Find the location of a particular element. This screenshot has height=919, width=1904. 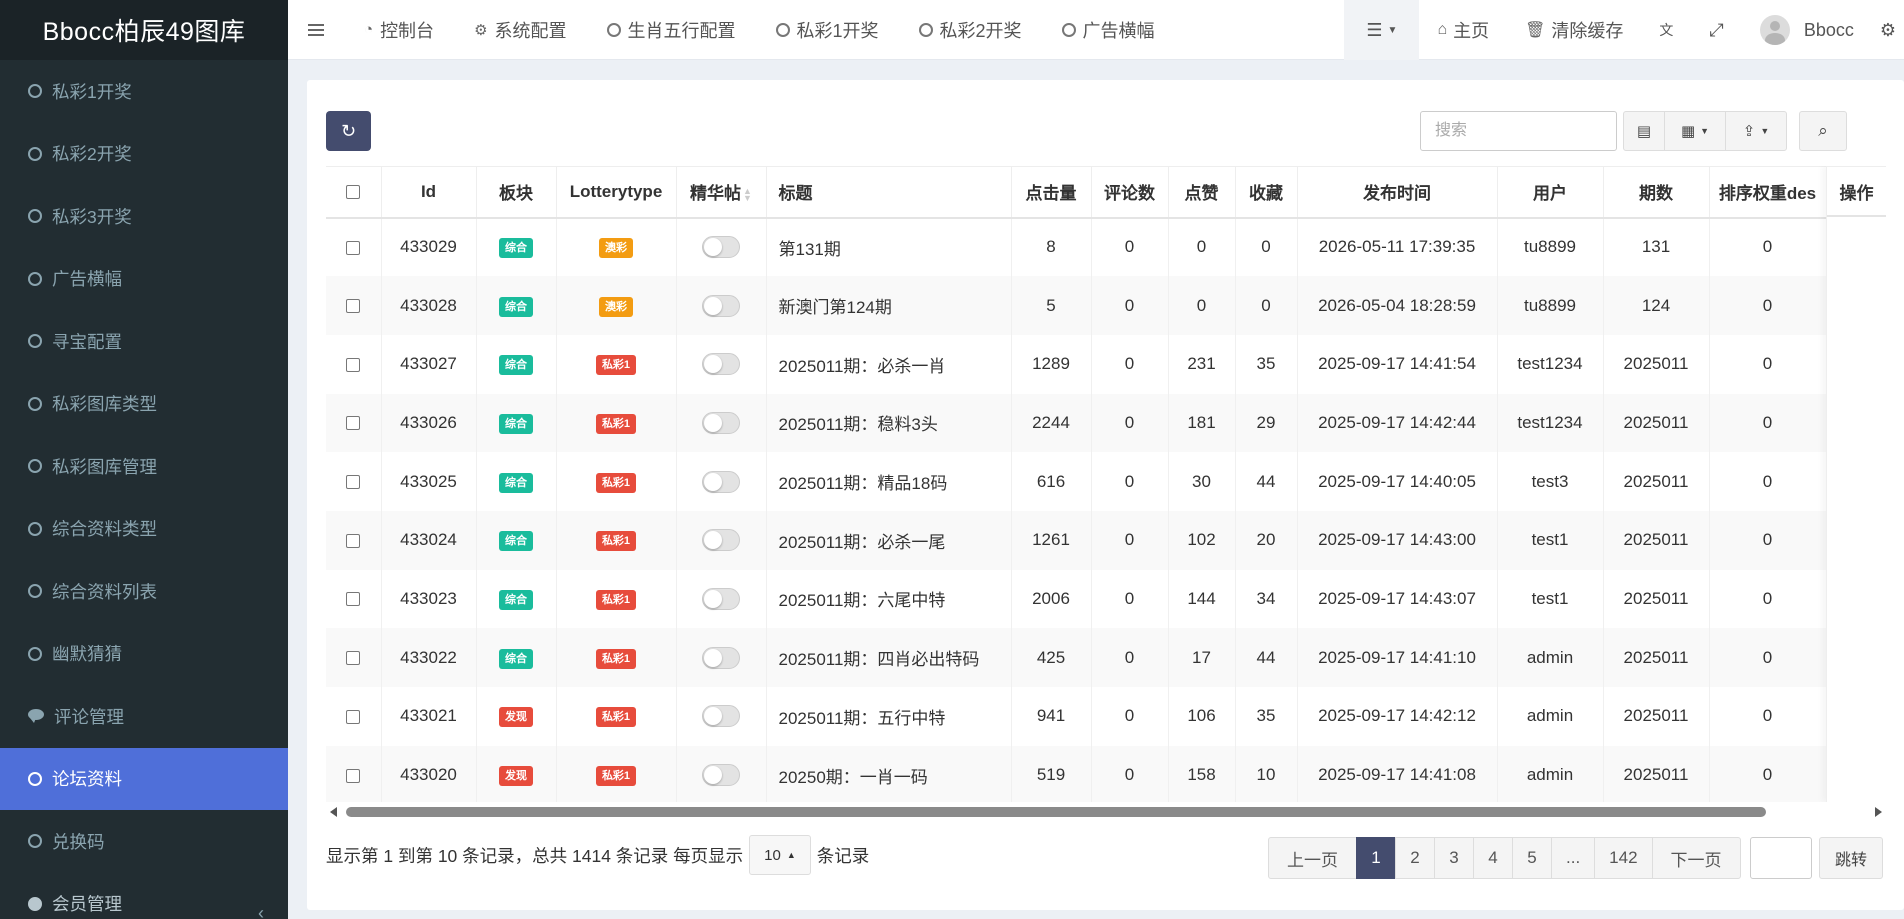

sidebar-item: 论坛资料 is located at coordinates (144, 778).